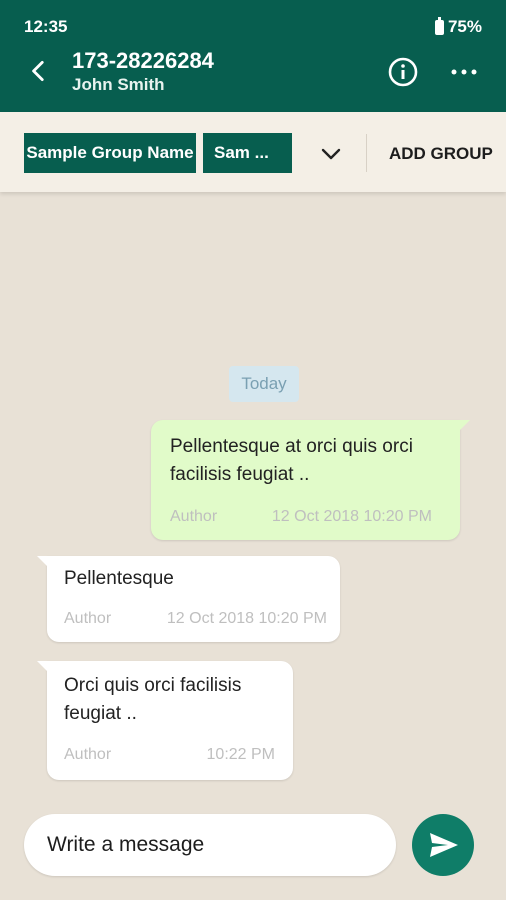 The height and width of the screenshot is (900, 506). Describe the element at coordinates (119, 578) in the screenshot. I see `message-text: Pellentesque` at that location.